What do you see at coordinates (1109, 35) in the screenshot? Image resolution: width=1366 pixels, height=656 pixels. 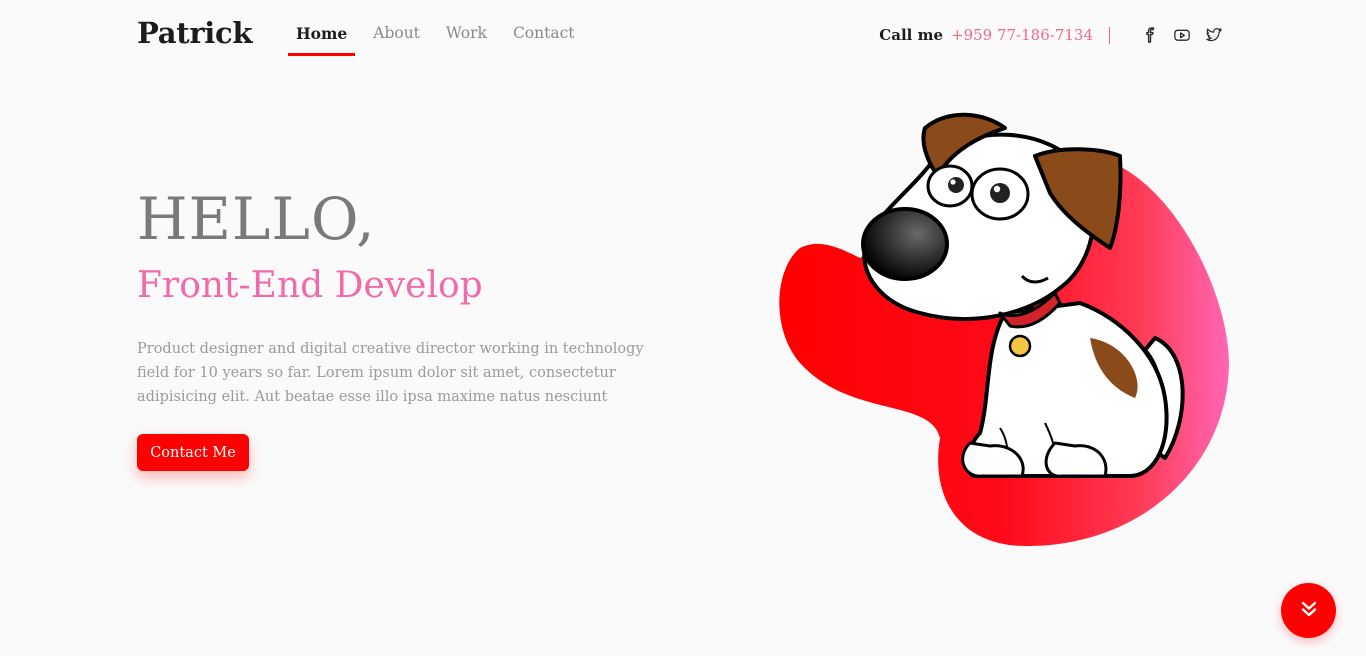 I see `divider` at bounding box center [1109, 35].